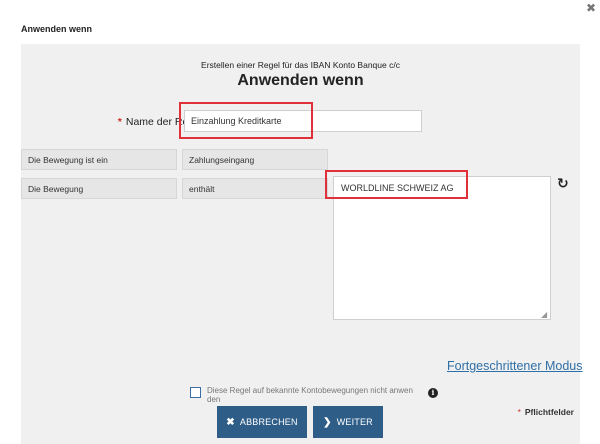 This screenshot has width=600, height=444. I want to click on next-button-label: WEITER, so click(354, 422).